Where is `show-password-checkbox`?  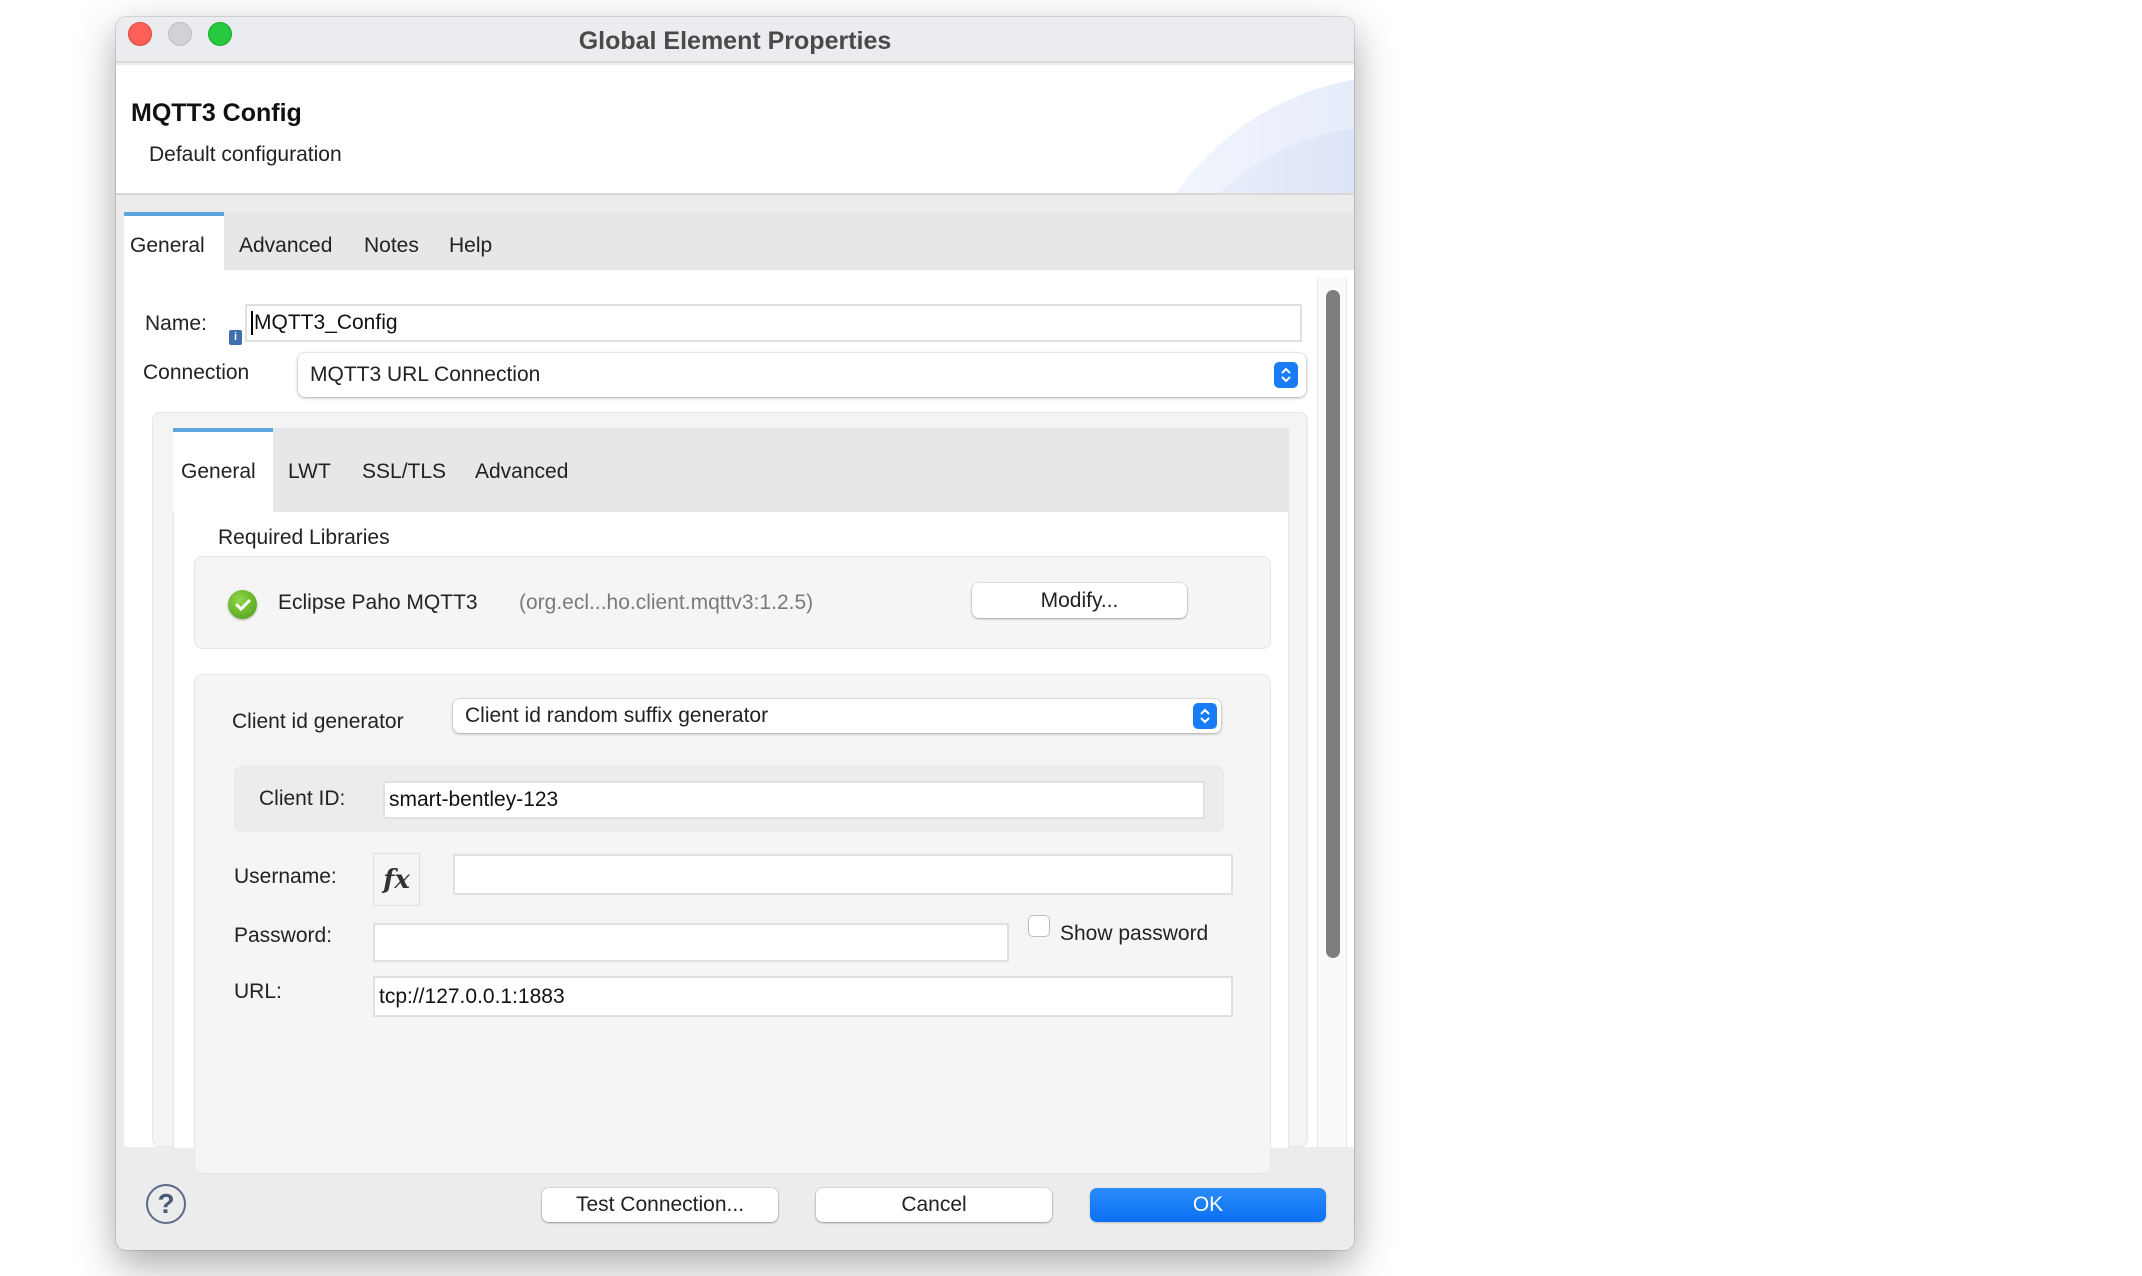
show-password-checkbox is located at coordinates (1039, 926).